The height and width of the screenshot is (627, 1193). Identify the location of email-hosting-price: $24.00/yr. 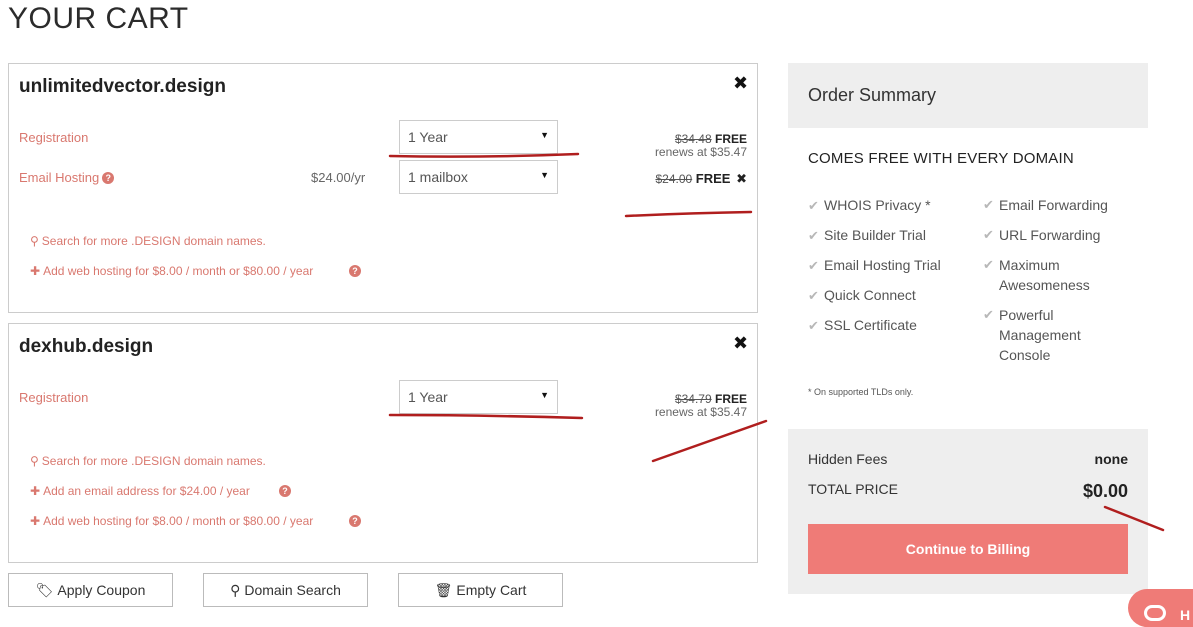
(338, 177).